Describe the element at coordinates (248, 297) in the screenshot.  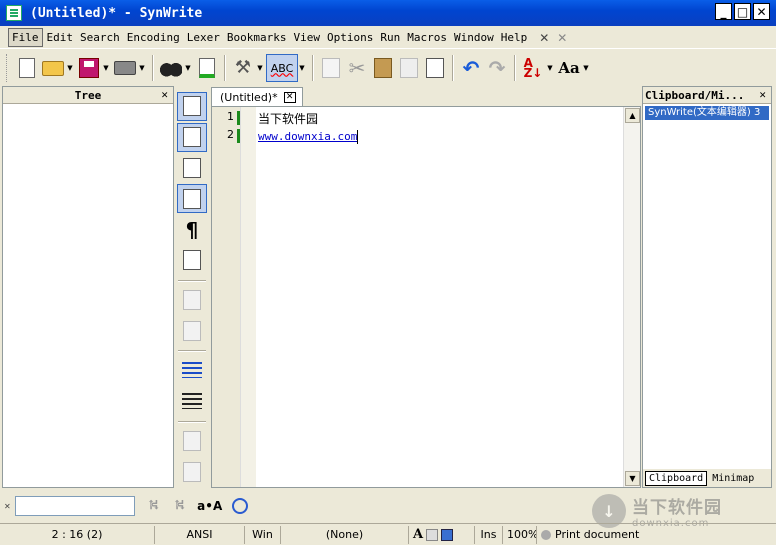
I see `fold-margin` at that location.